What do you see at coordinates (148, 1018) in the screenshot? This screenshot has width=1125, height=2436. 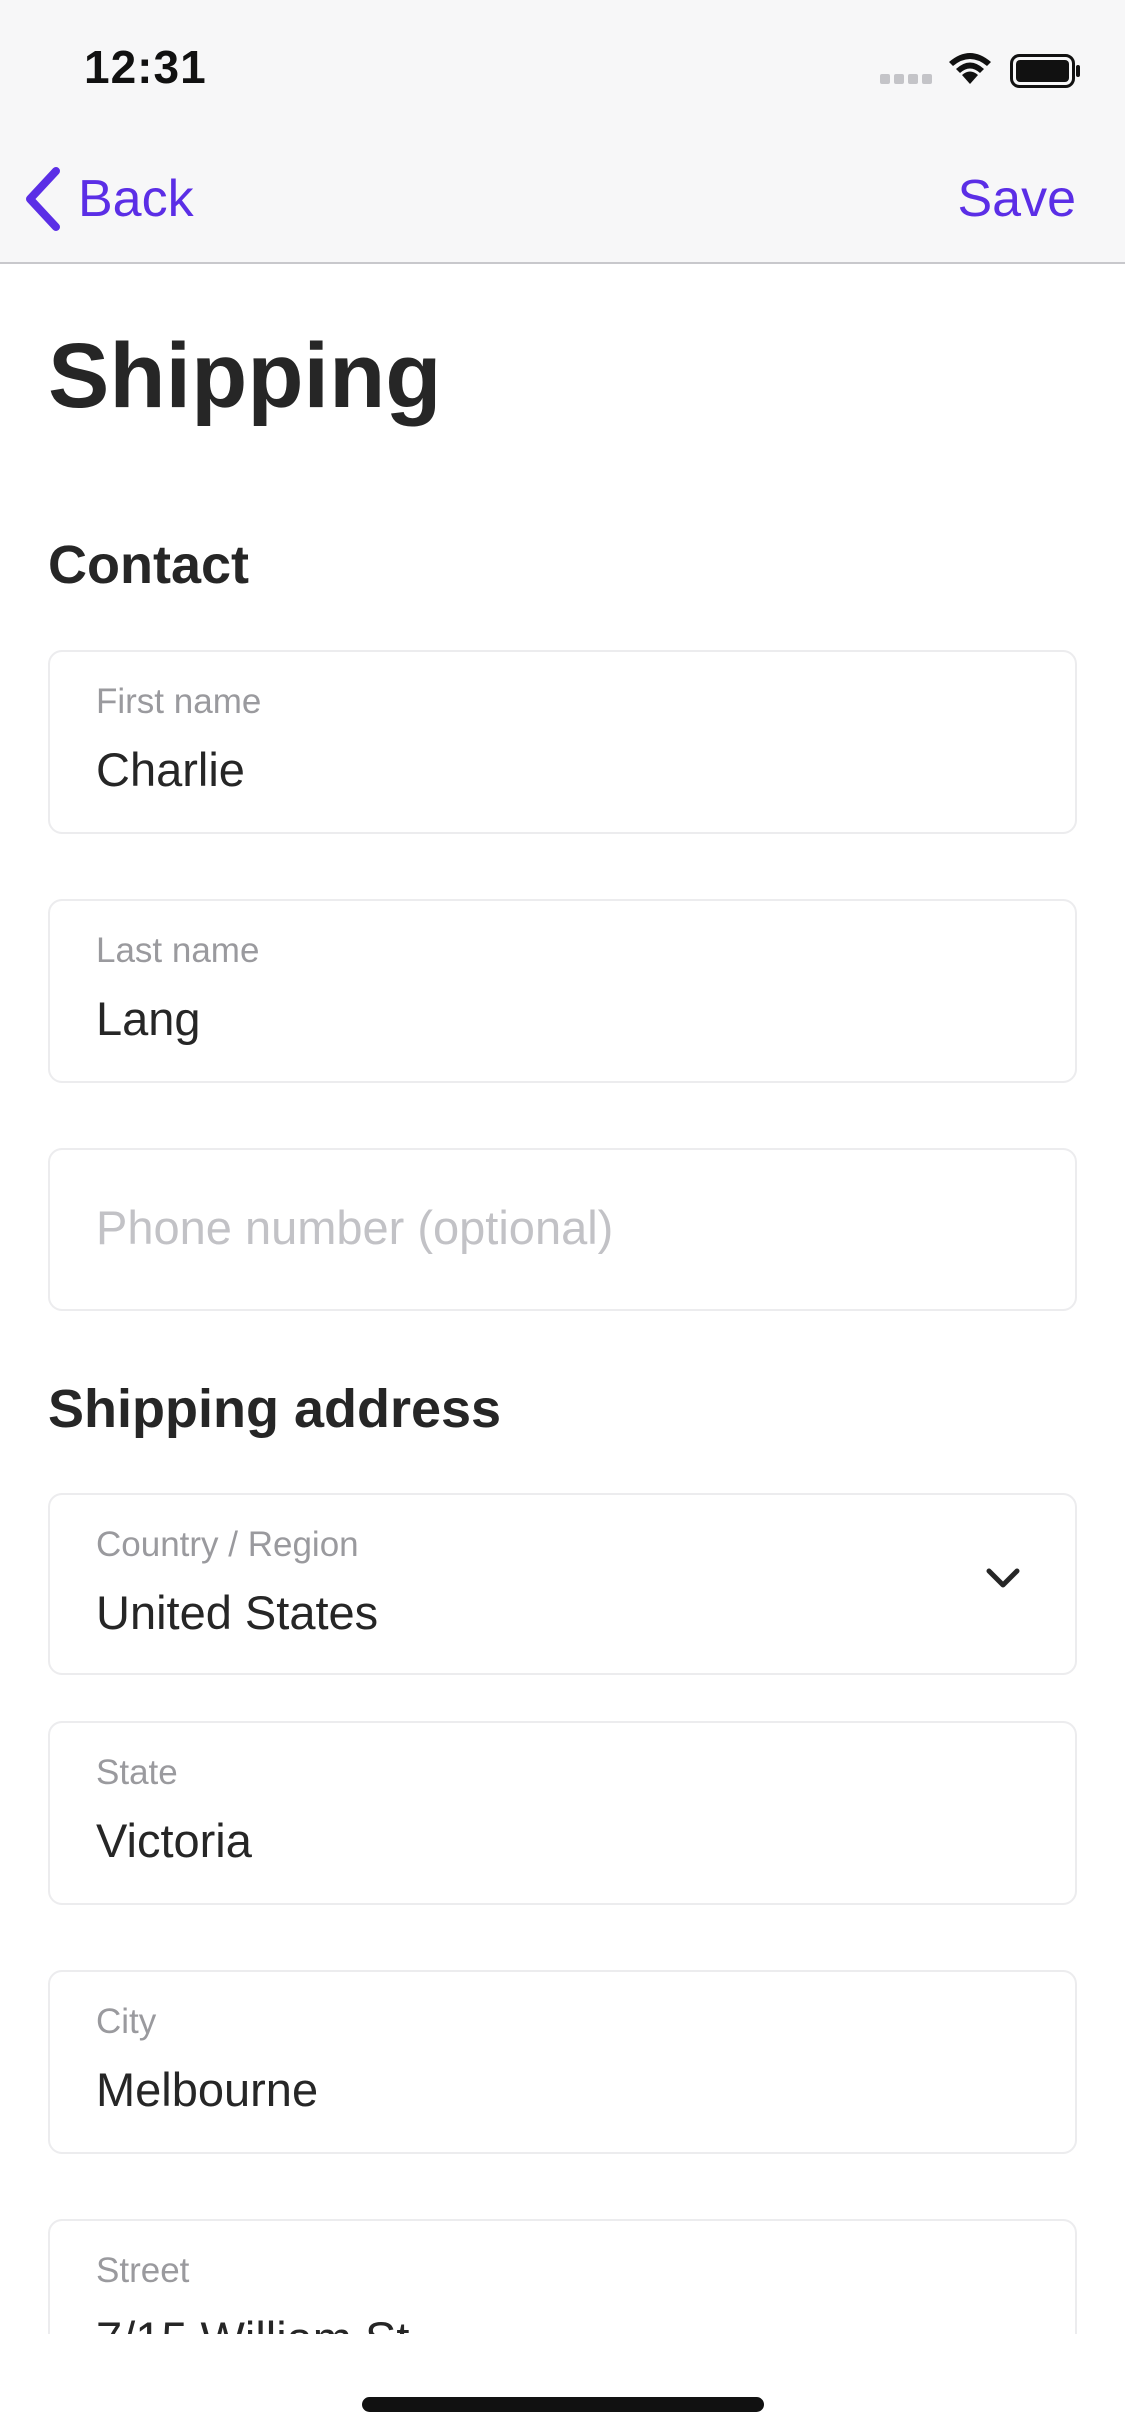 I see `last-name-value: Lang` at bounding box center [148, 1018].